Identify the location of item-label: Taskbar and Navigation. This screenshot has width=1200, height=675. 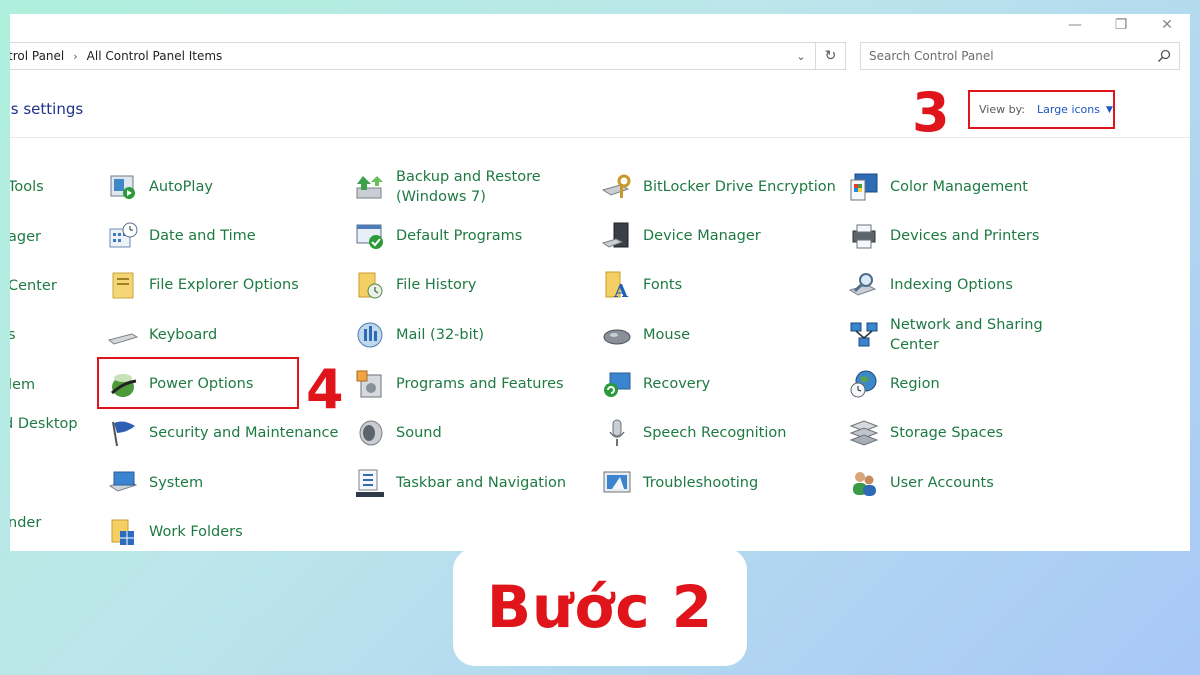
(481, 483).